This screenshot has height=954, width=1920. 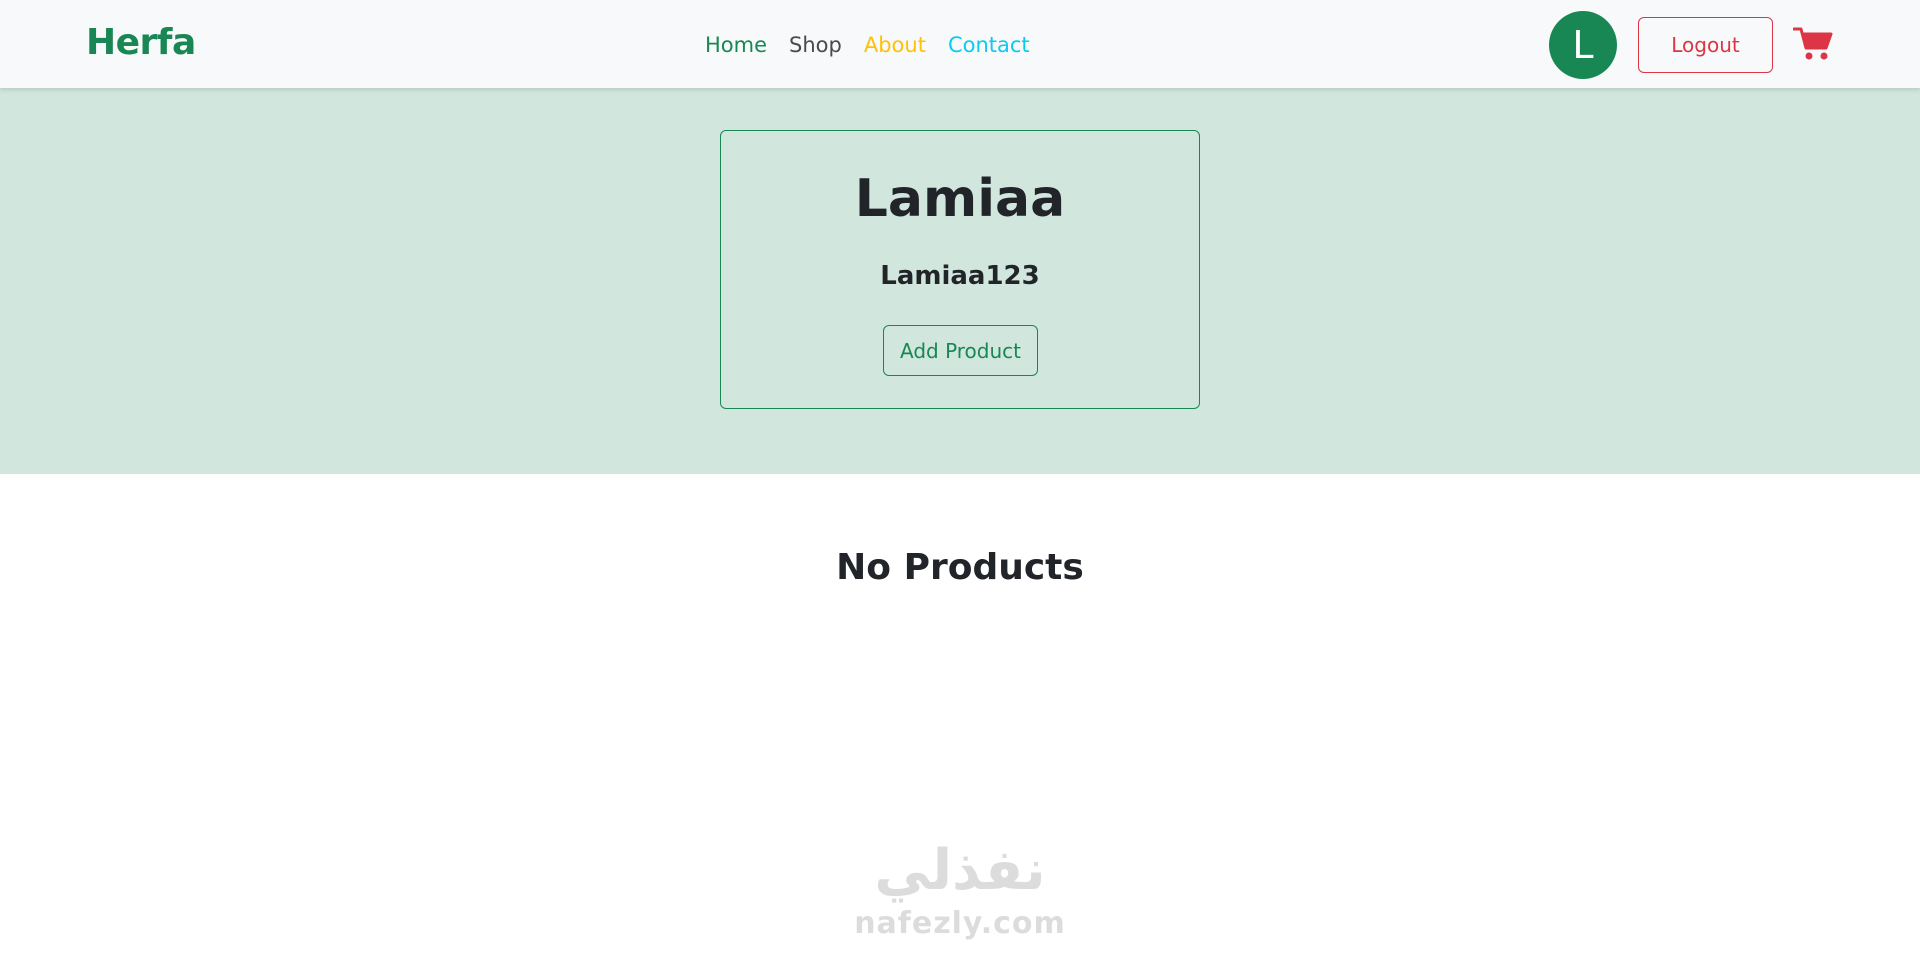 I want to click on watermark-latin: nafezly.com, so click(x=960, y=923).